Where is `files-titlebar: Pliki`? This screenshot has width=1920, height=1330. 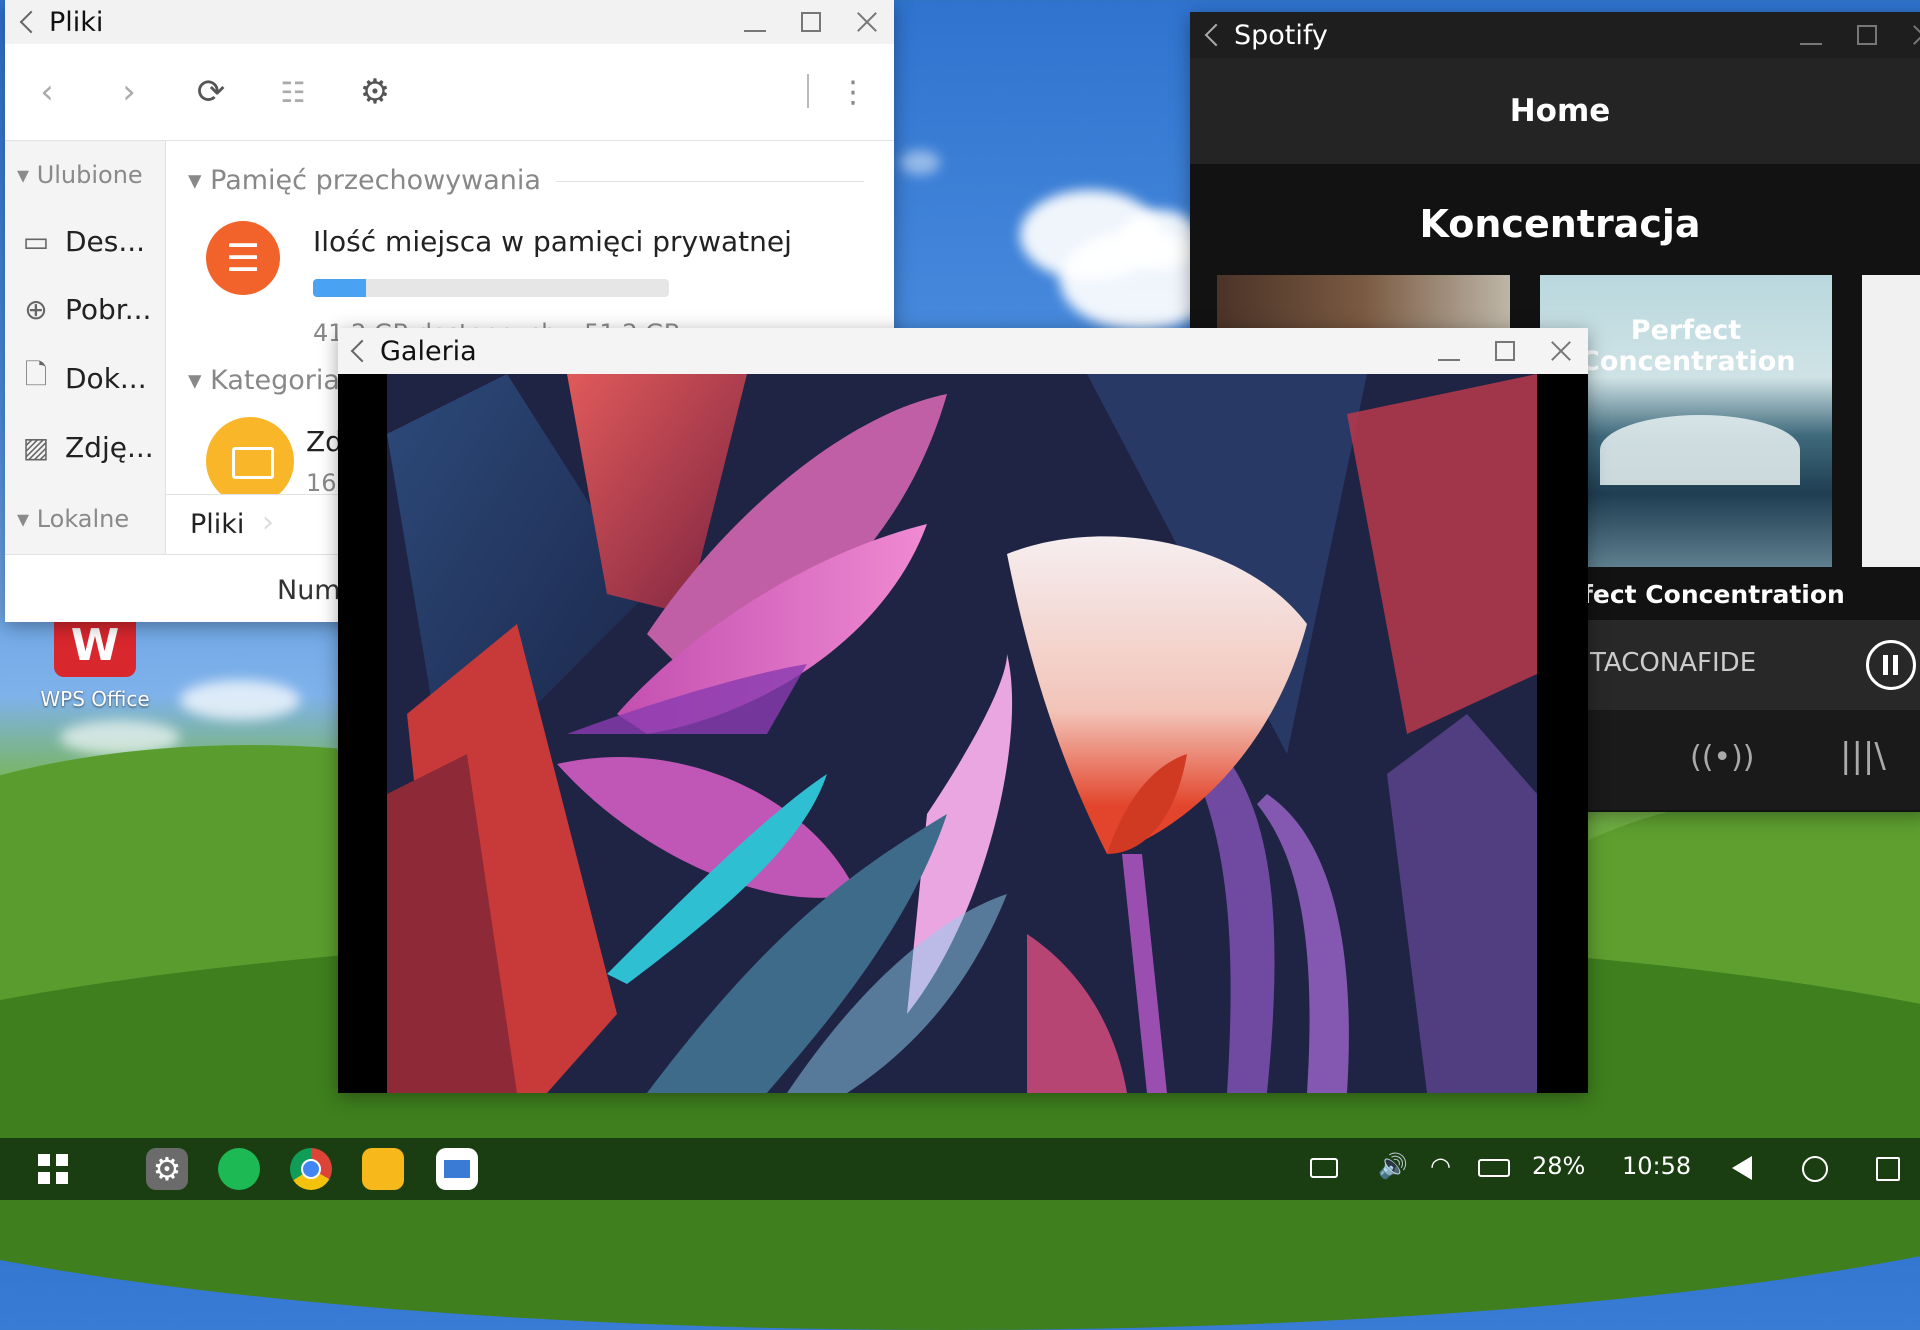
files-titlebar: Pliki is located at coordinates (449, 22).